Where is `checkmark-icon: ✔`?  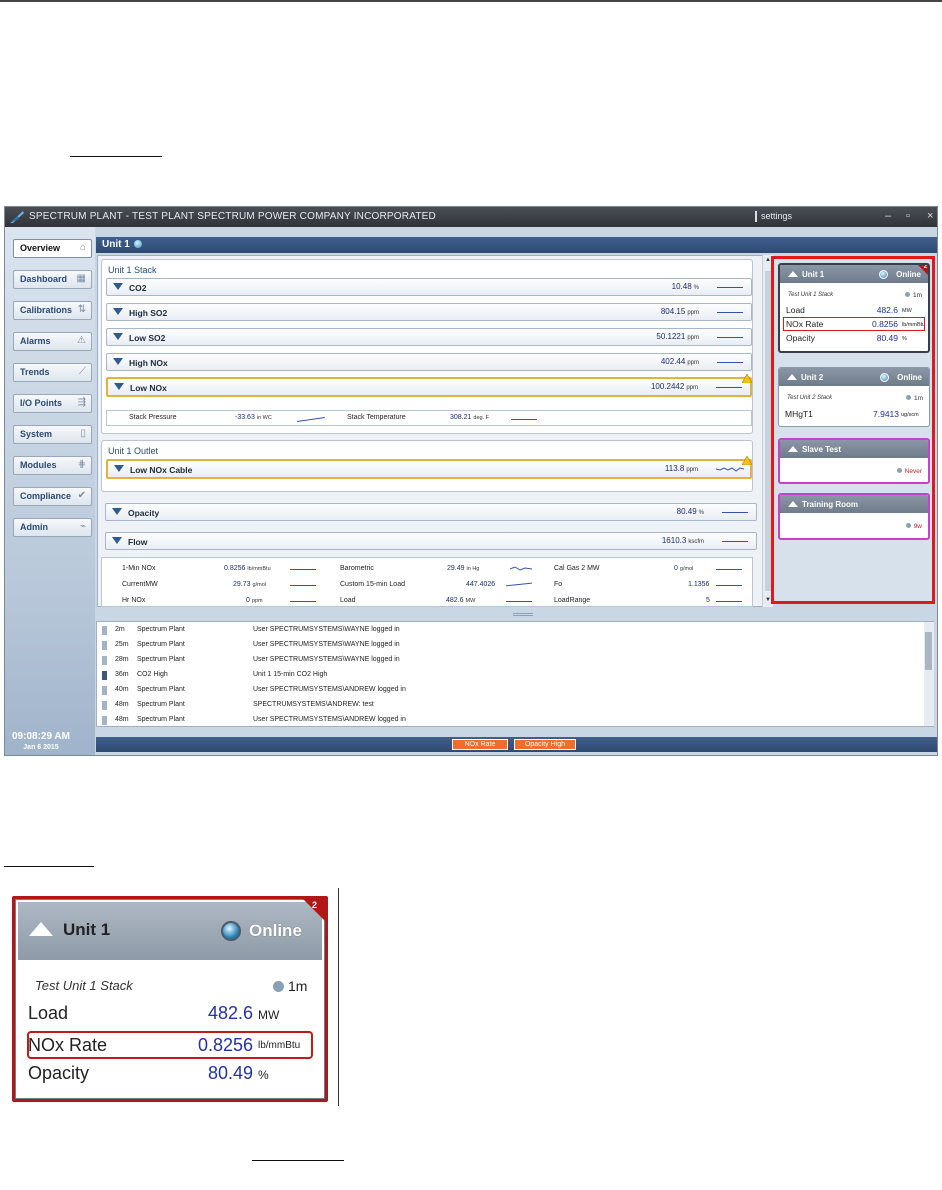
checkmark-icon: ✔ is located at coordinates (81, 495).